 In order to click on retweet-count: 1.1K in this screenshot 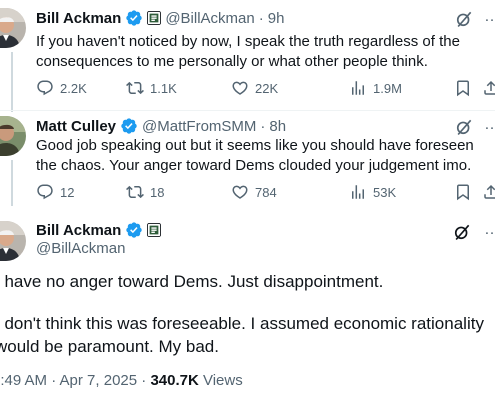, I will do `click(163, 88)`.